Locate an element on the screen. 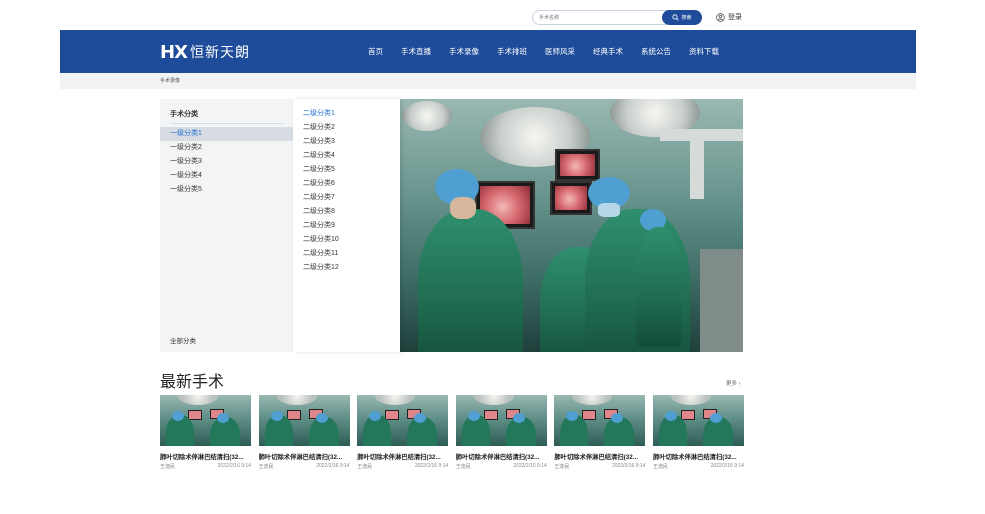 The height and width of the screenshot is (514, 985). login-link: 登录 is located at coordinates (729, 17).